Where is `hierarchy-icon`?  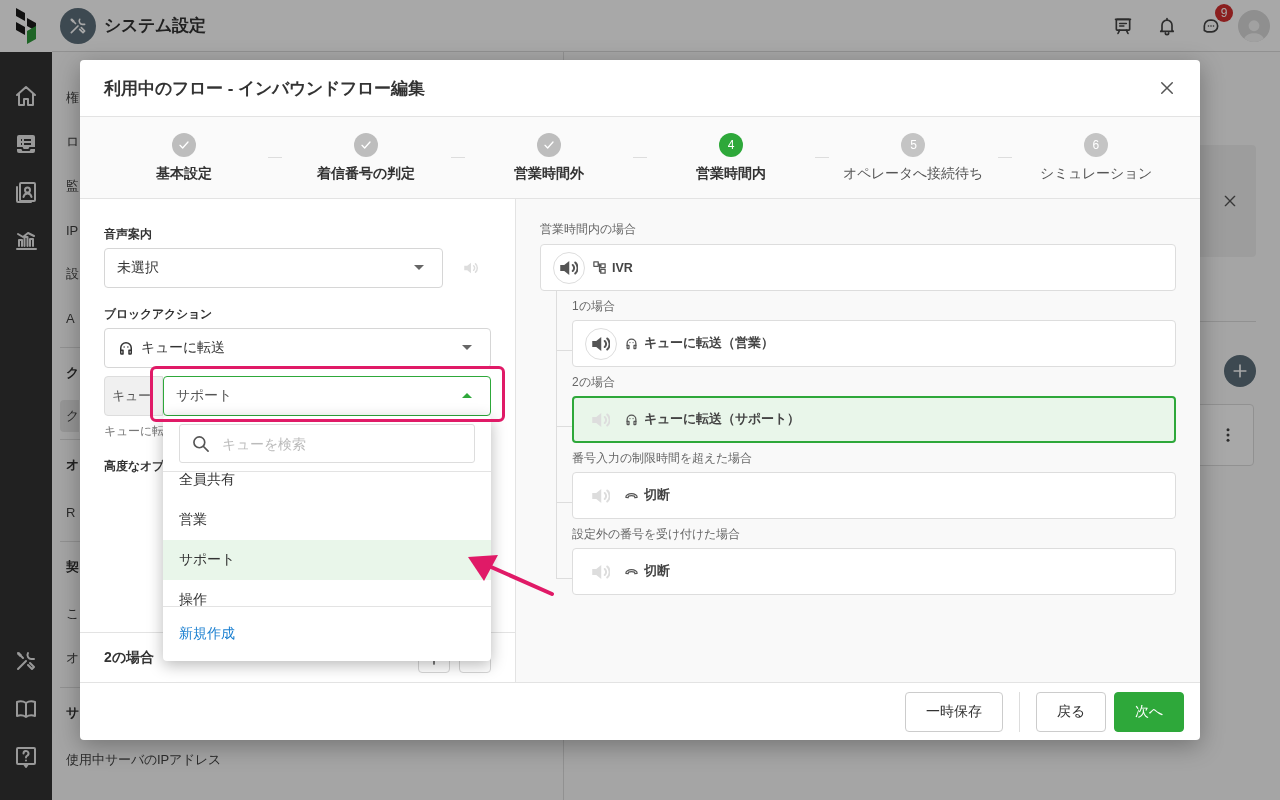
hierarchy-icon is located at coordinates (599, 267).